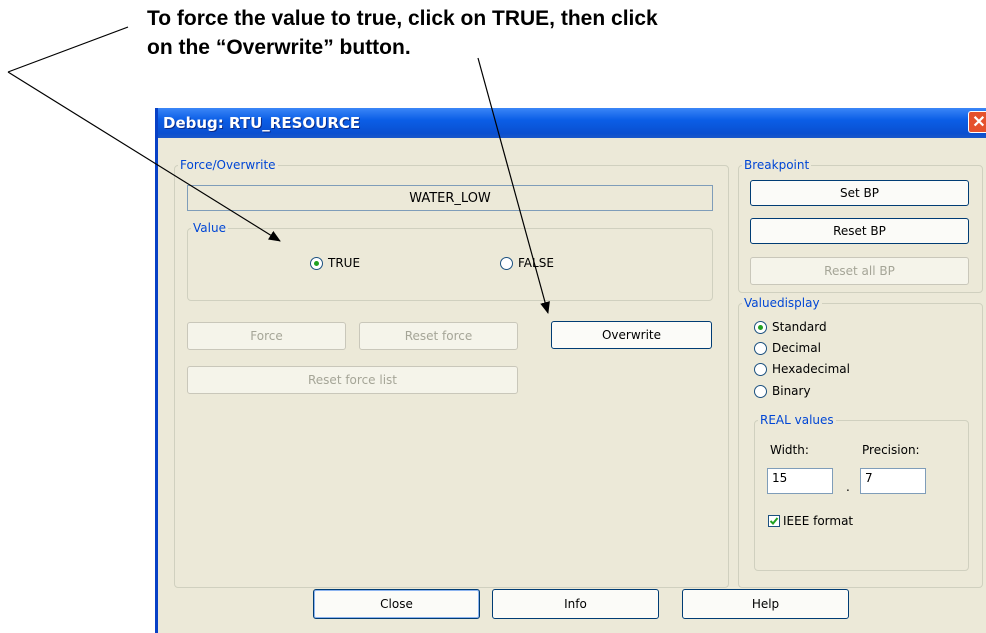  I want to click on standard-radio: Standard, so click(790, 327).